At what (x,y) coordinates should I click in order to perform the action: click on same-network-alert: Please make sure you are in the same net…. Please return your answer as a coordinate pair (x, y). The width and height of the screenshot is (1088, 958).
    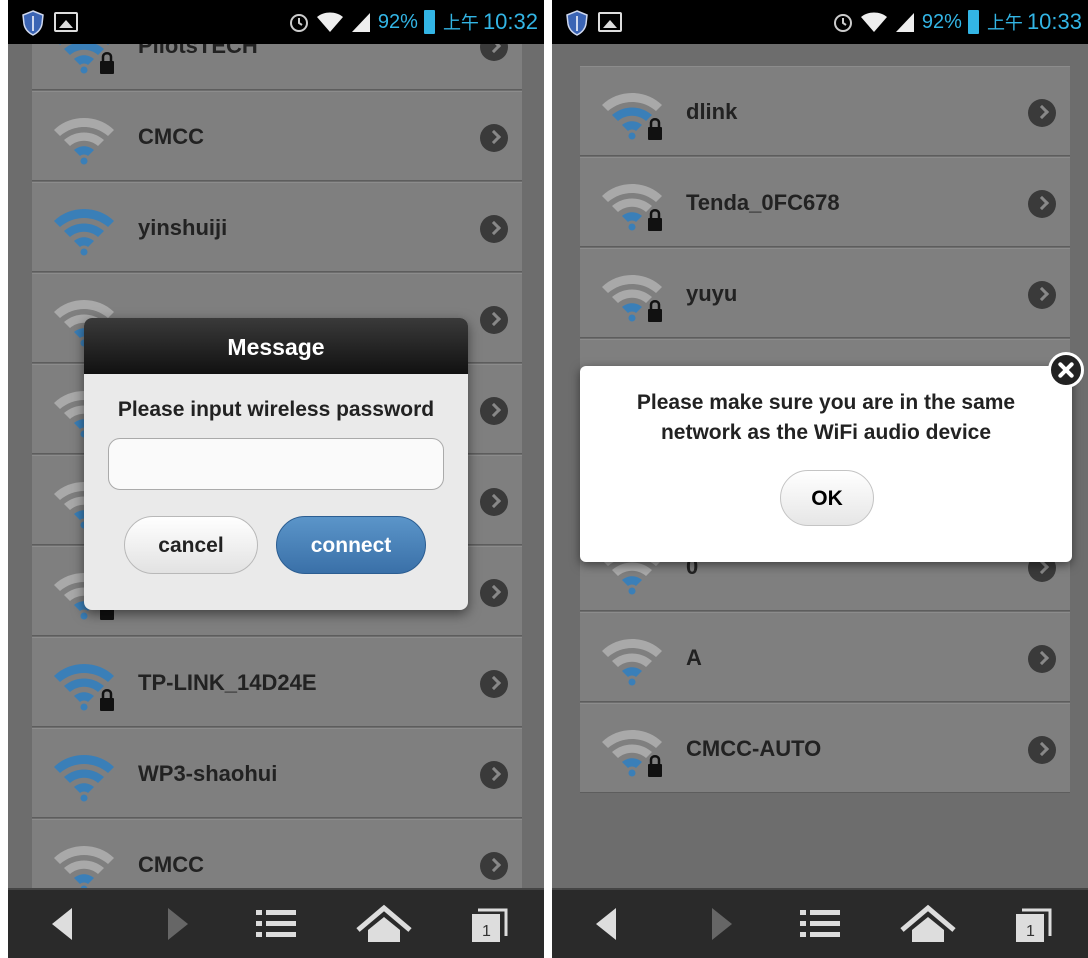
    Looking at the image, I should click on (826, 464).